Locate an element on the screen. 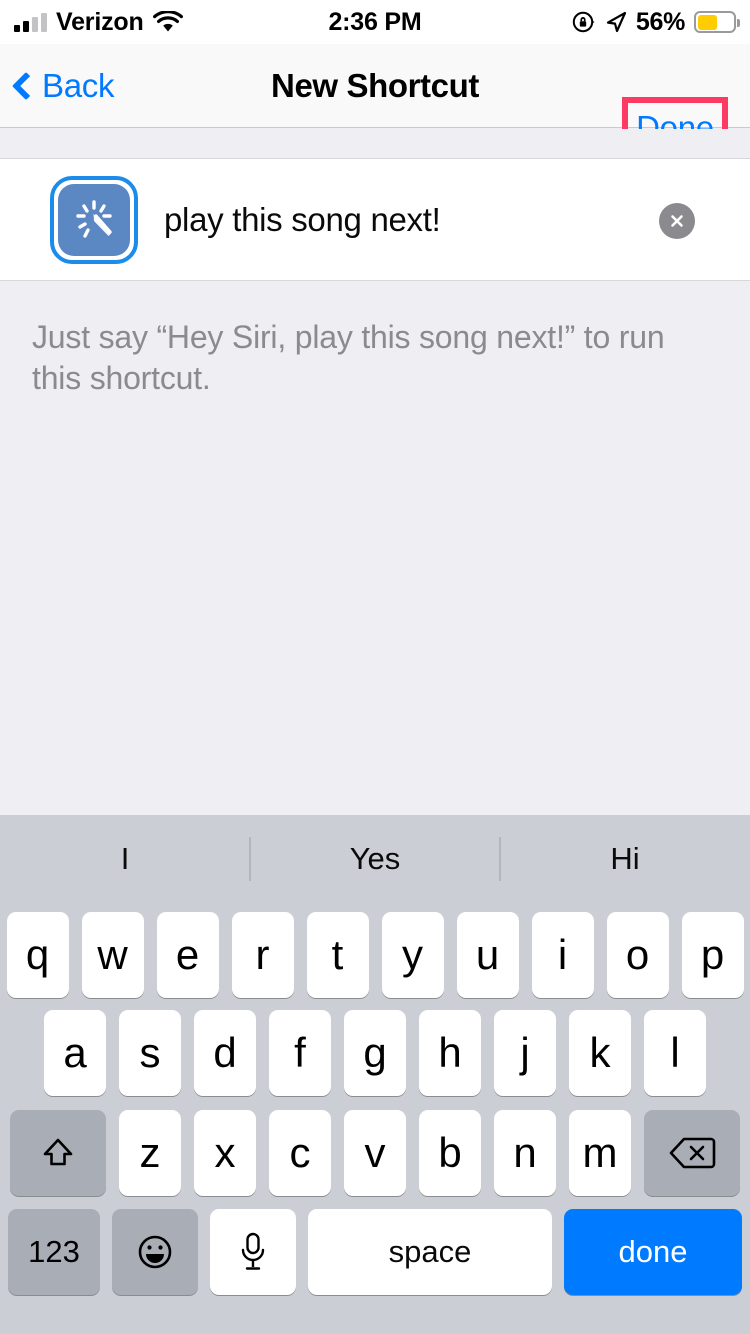  key-o: o is located at coordinates (637, 955).